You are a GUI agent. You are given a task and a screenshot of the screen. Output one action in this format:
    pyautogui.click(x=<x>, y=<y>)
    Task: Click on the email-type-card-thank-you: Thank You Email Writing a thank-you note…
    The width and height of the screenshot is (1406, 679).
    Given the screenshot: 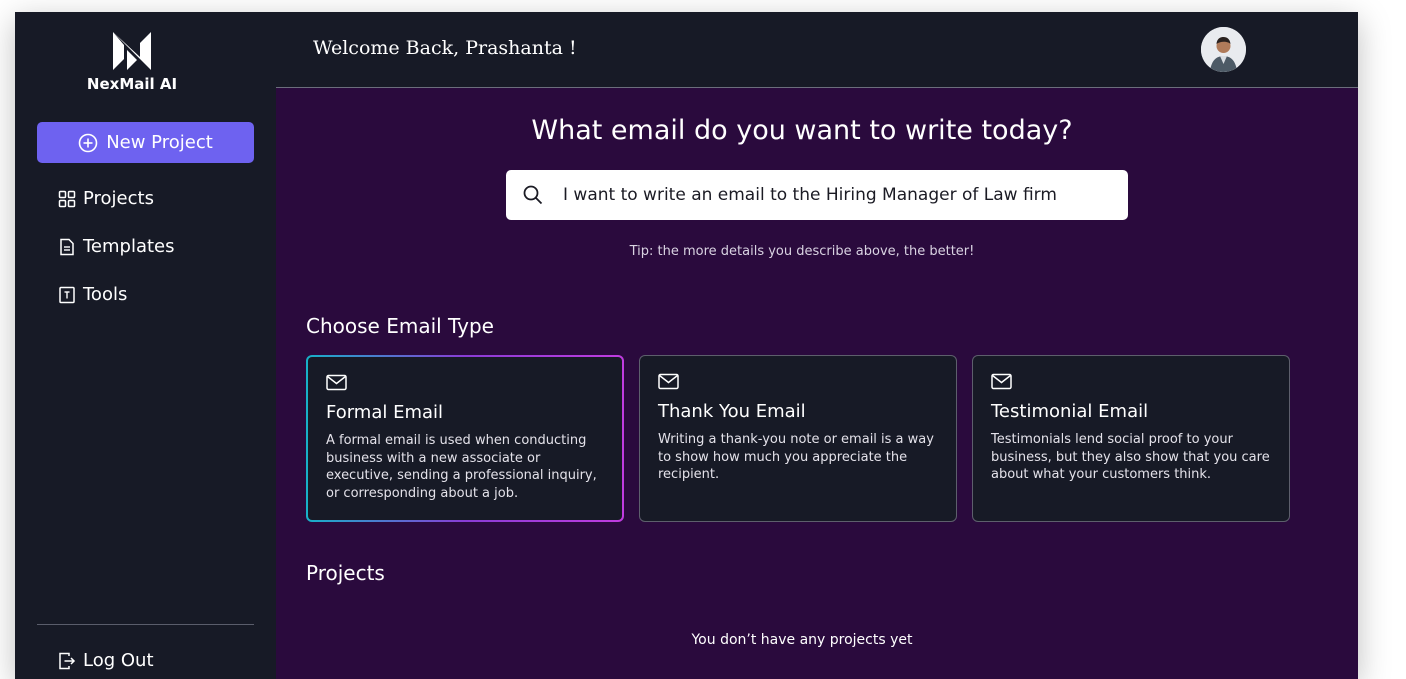 What is the action you would take?
    pyautogui.click(x=798, y=438)
    